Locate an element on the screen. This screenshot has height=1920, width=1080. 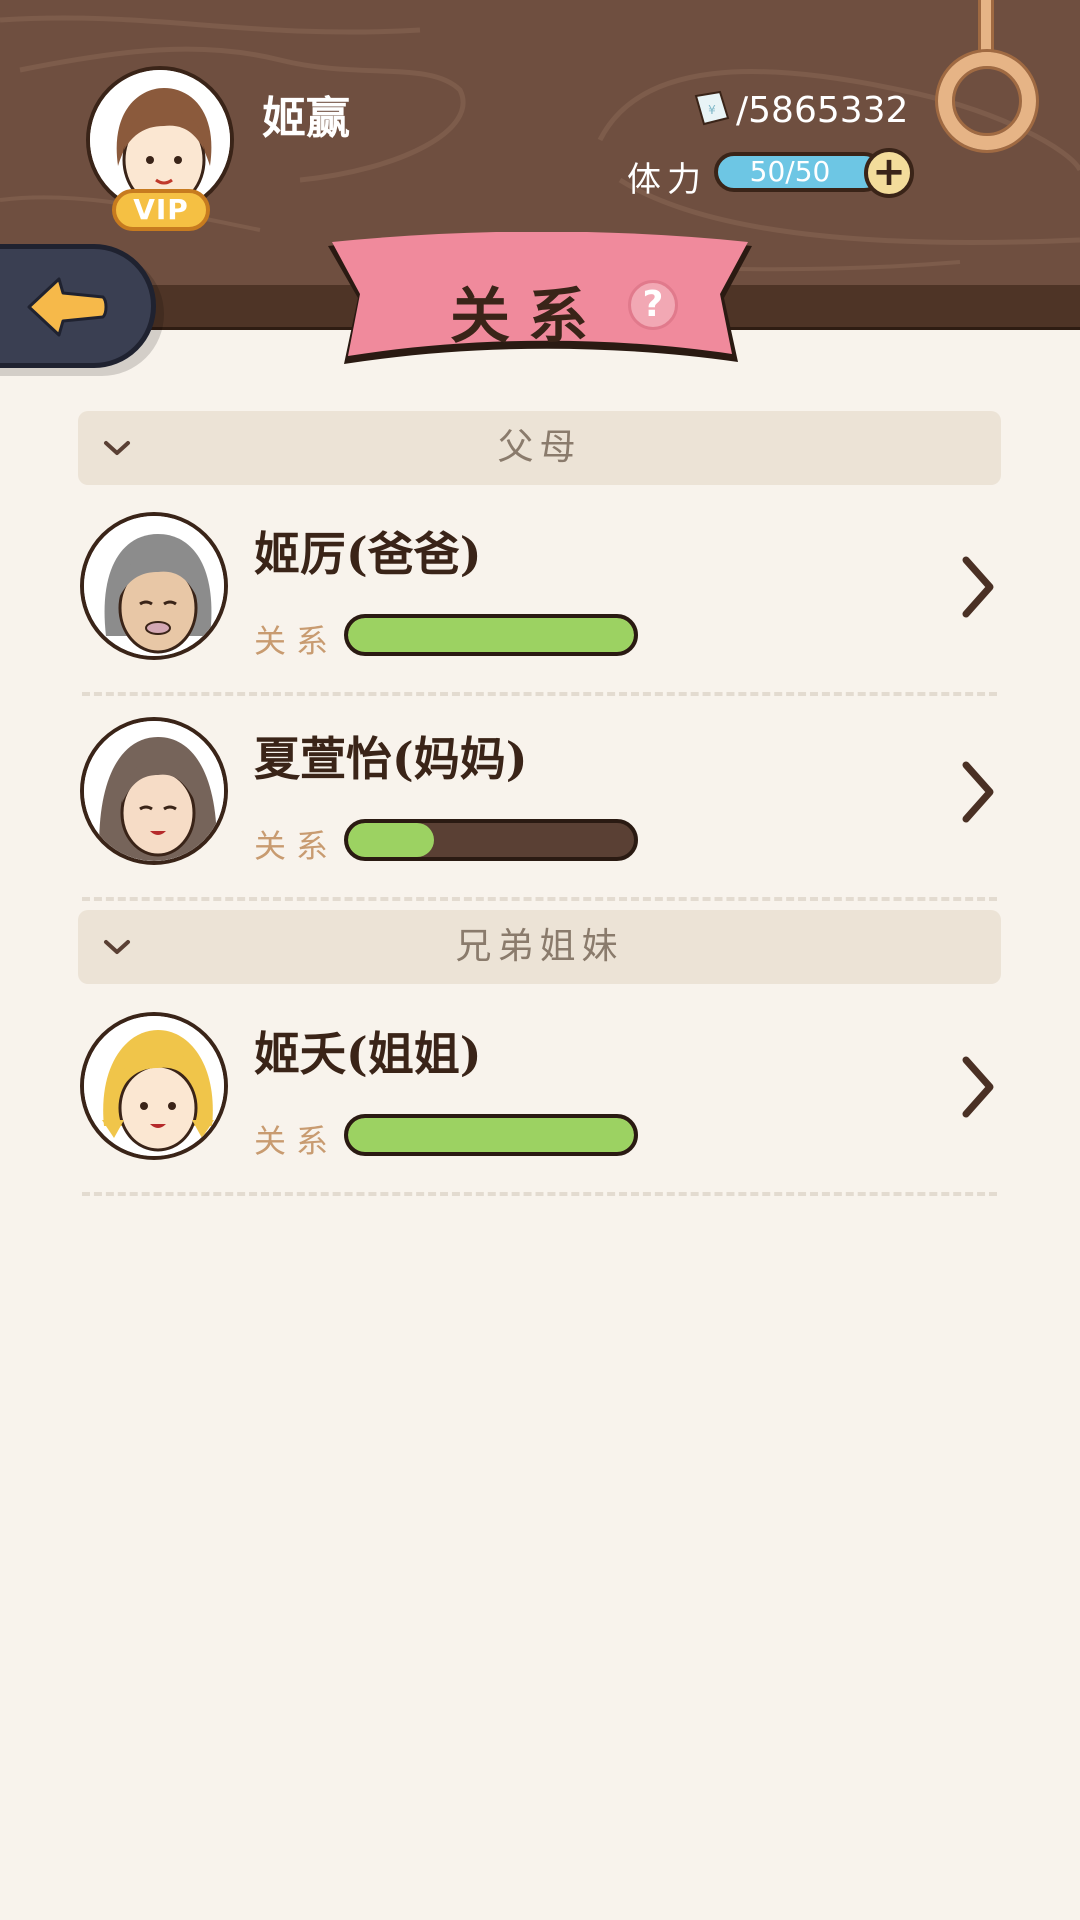
elder-portrait-icon is located at coordinates (154, 586).